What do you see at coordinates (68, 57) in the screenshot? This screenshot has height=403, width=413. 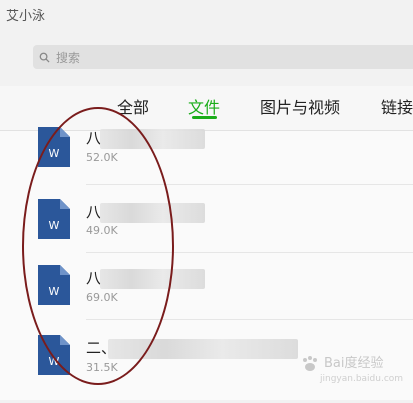 I see `search-placeholder: 搜索` at bounding box center [68, 57].